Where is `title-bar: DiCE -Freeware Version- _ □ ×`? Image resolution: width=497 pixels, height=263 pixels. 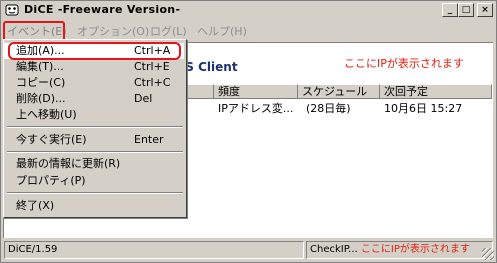 title-bar: DiCE -Freeware Version- _ □ × is located at coordinates (248, 10).